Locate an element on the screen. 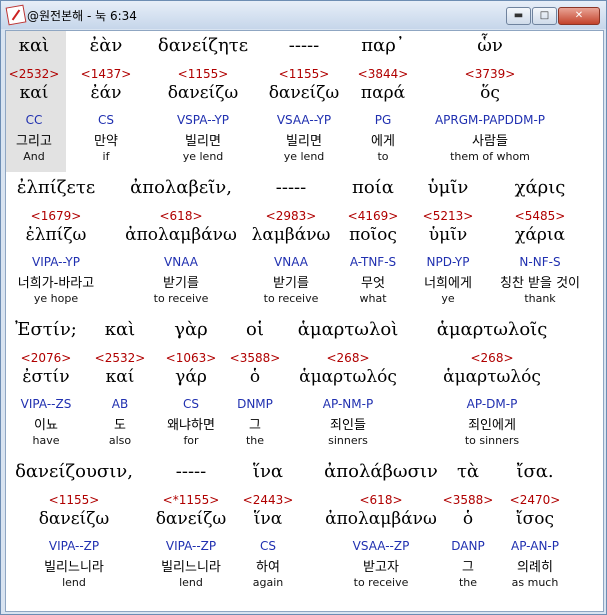 The image size is (607, 615). parsing-code: DNMP is located at coordinates (255, 404).